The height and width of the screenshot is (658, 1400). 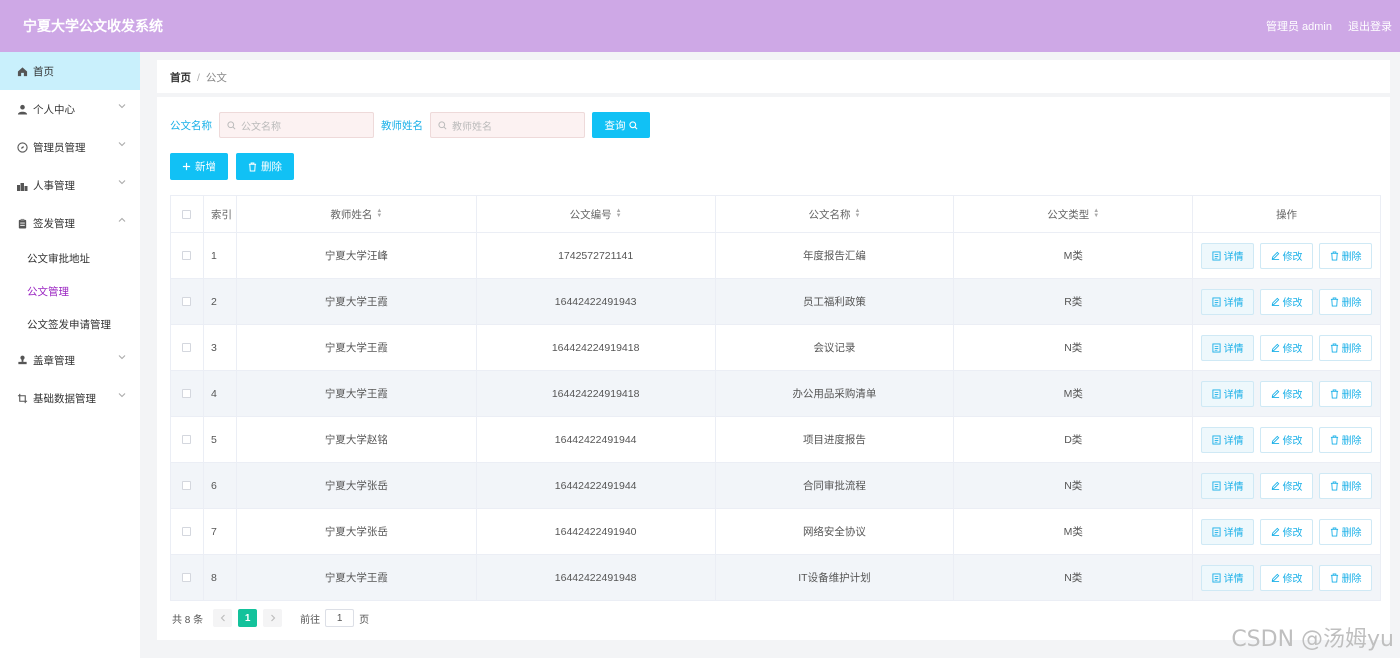 What do you see at coordinates (507, 125) in the screenshot?
I see `teacher-input: 教师姓名` at bounding box center [507, 125].